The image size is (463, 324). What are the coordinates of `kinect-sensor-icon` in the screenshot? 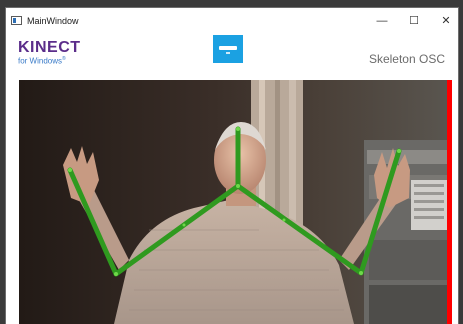 It's located at (228, 49).